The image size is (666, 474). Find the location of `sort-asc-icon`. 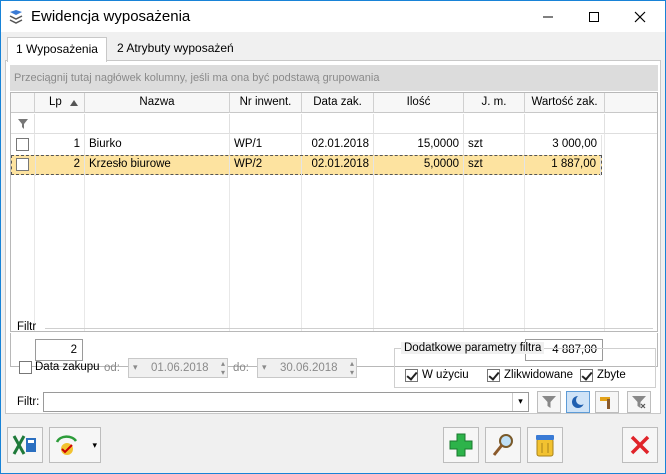

sort-asc-icon is located at coordinates (74, 103).